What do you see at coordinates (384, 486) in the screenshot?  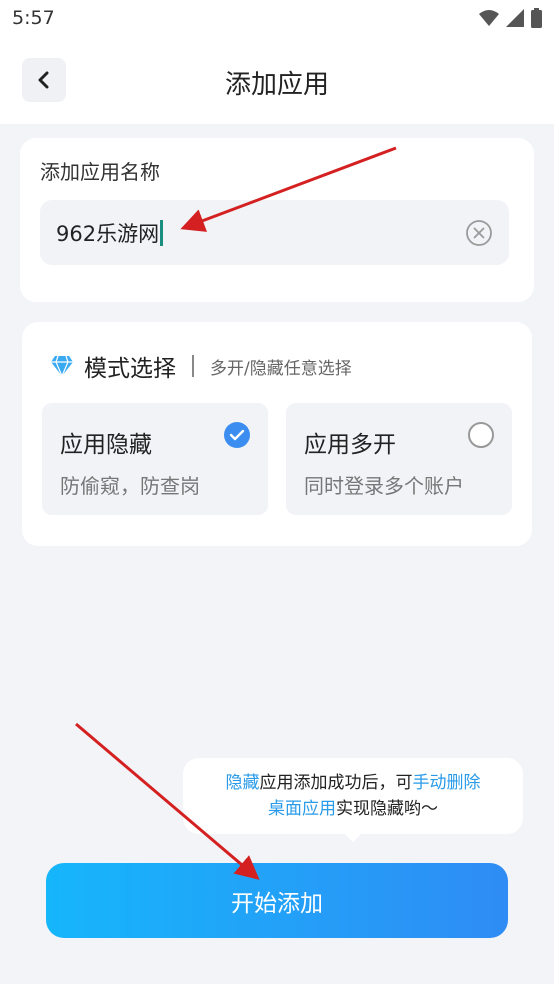 I see `option-desc: 同时登录多个账户` at bounding box center [384, 486].